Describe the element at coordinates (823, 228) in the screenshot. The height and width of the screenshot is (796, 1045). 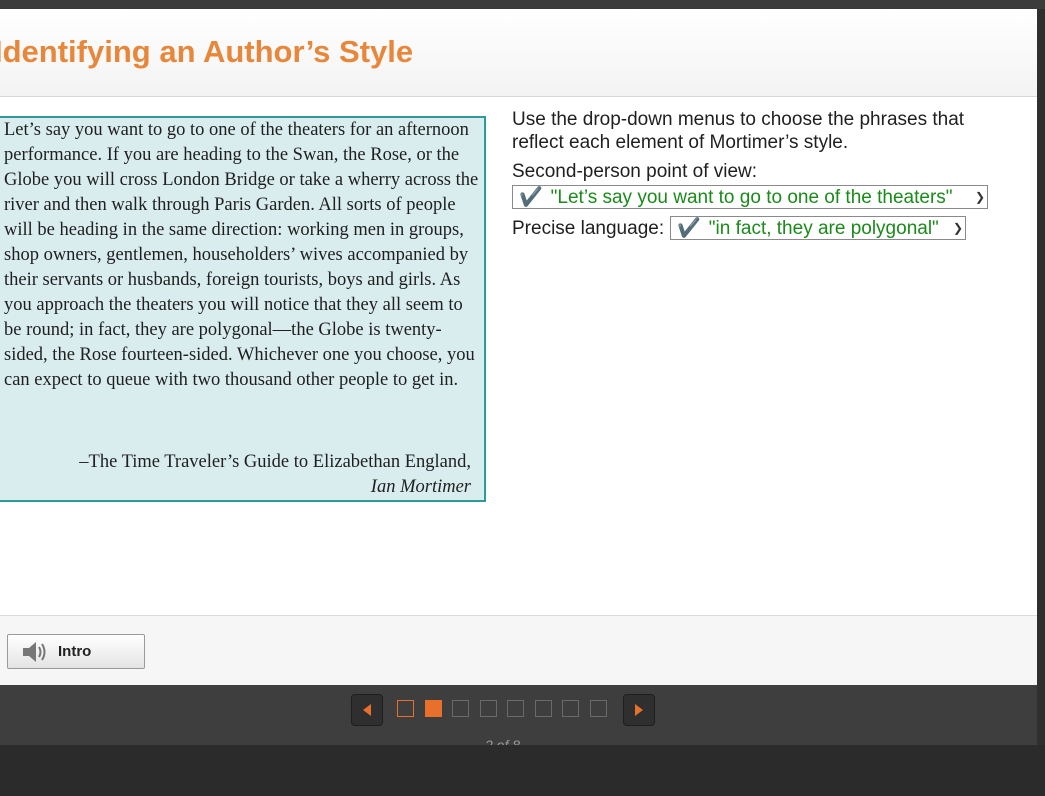
I see `dropdown-selected-text: "in fact, they are polygonal"` at that location.